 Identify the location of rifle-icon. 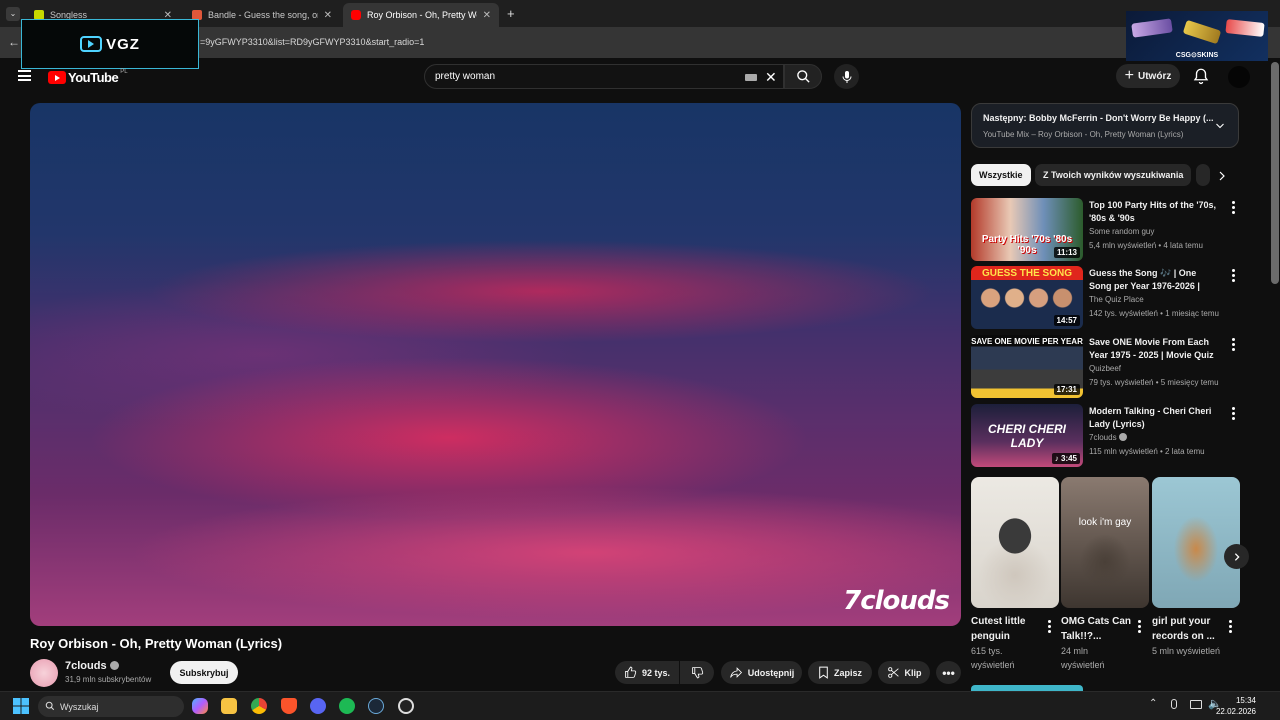
(1152, 28).